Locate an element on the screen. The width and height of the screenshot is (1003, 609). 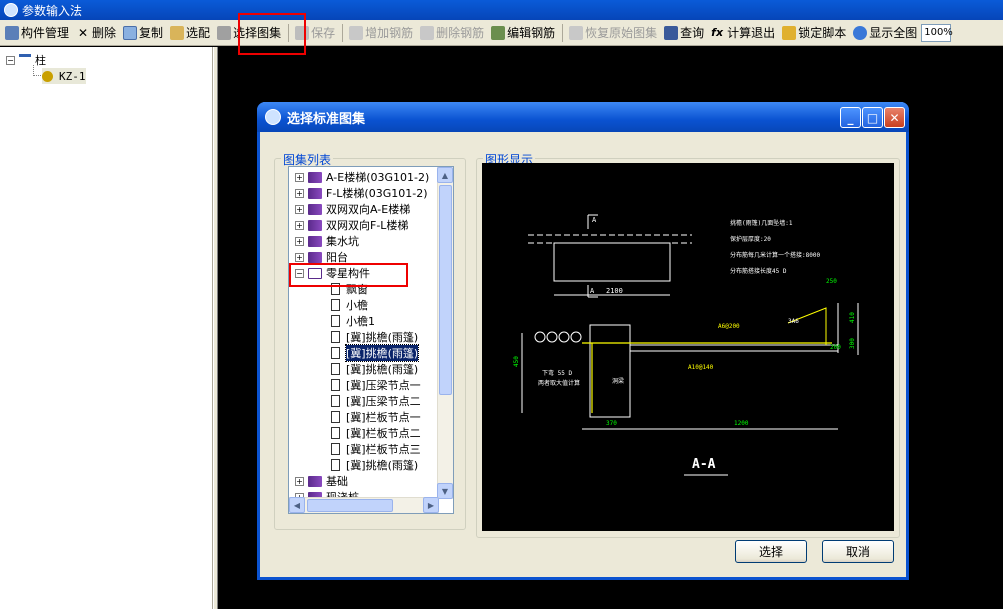
delete-x-icon: ✕ is located at coordinates (83, 32).